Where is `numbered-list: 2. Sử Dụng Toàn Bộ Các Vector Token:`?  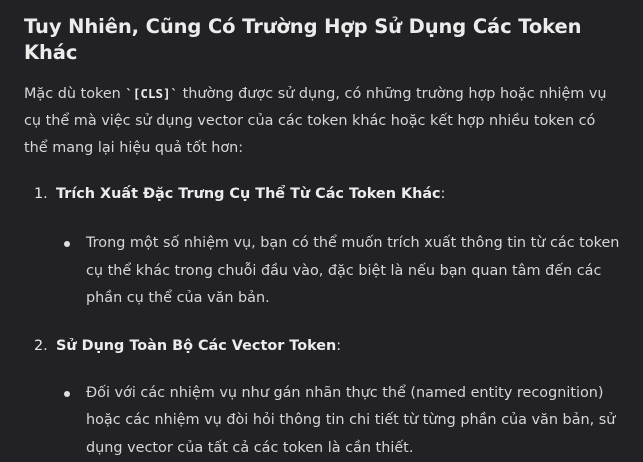
numbered-list: 2. Sử Dụng Toàn Bộ Các Vector Token: is located at coordinates (323, 346).